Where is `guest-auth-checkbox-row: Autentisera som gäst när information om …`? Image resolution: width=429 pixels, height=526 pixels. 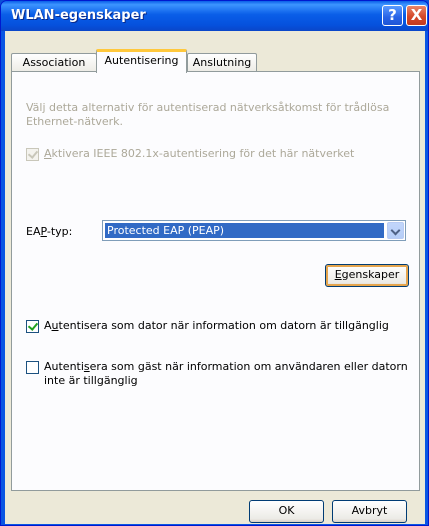
guest-auth-checkbox-row: Autentisera som gäst när information om … is located at coordinates (218, 374).